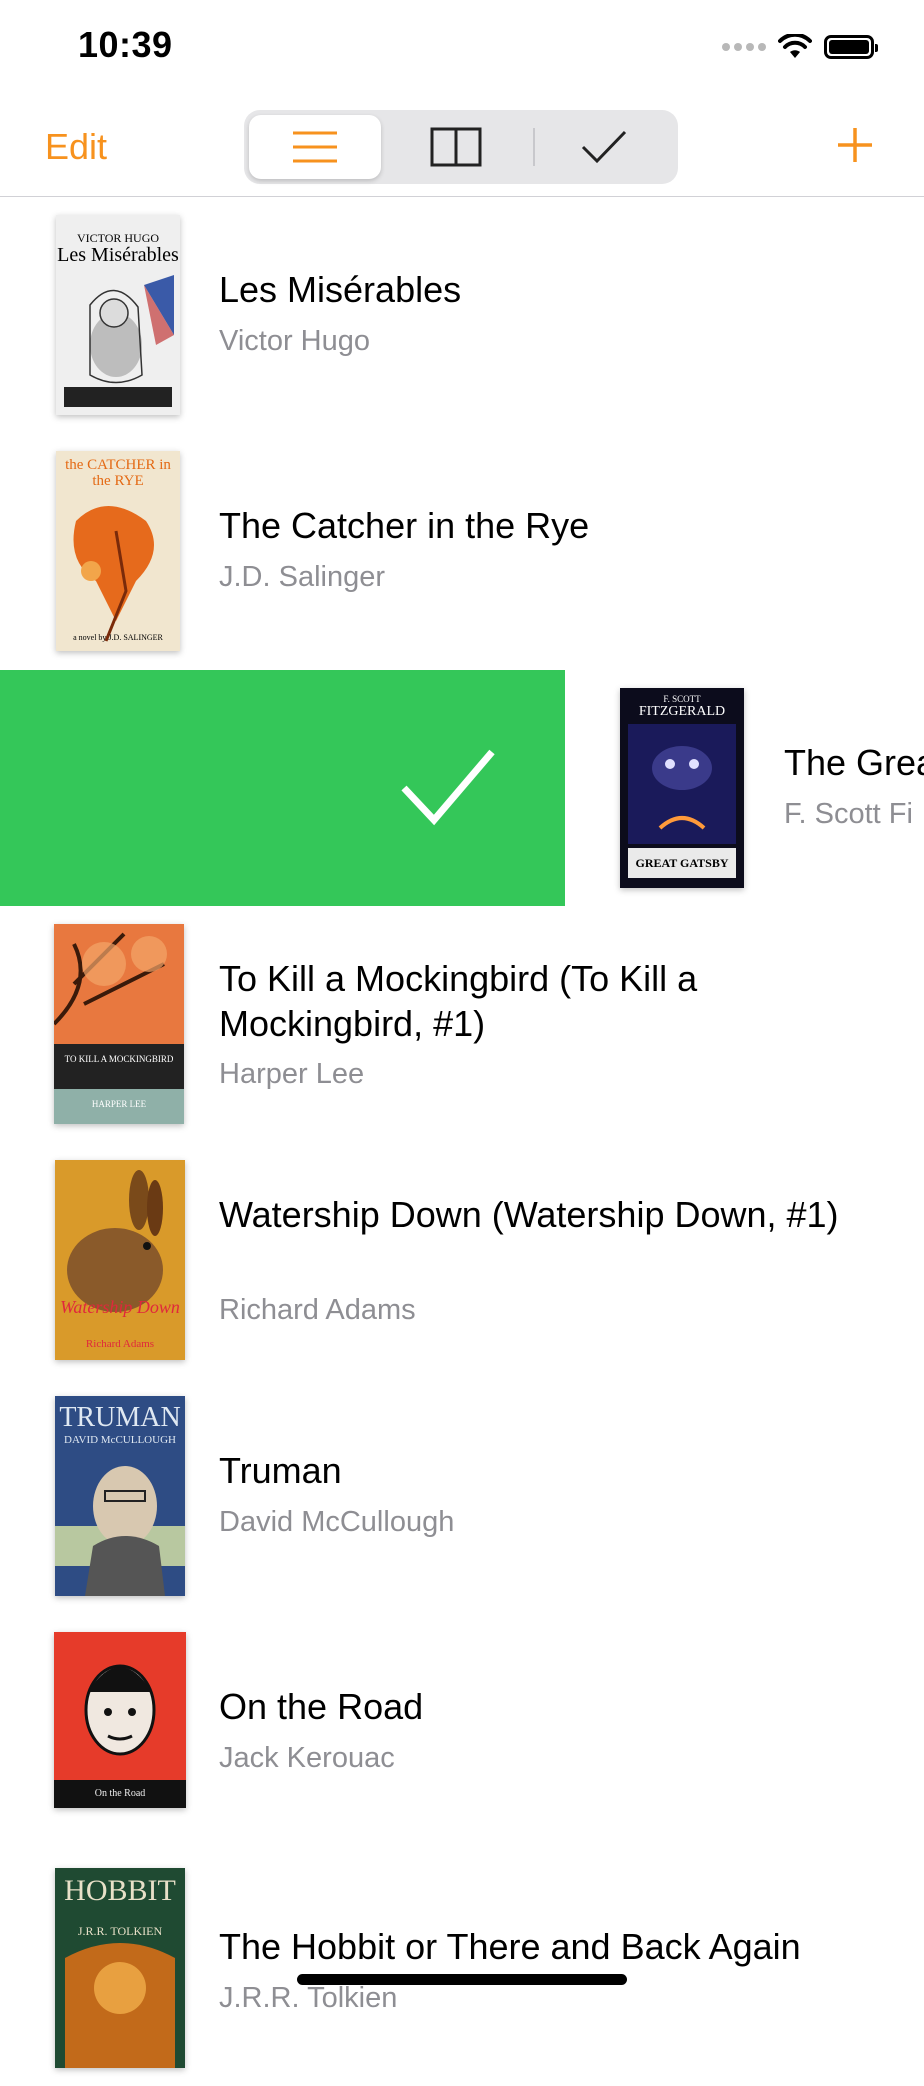  What do you see at coordinates (795, 46) in the screenshot?
I see `wifi-icon` at bounding box center [795, 46].